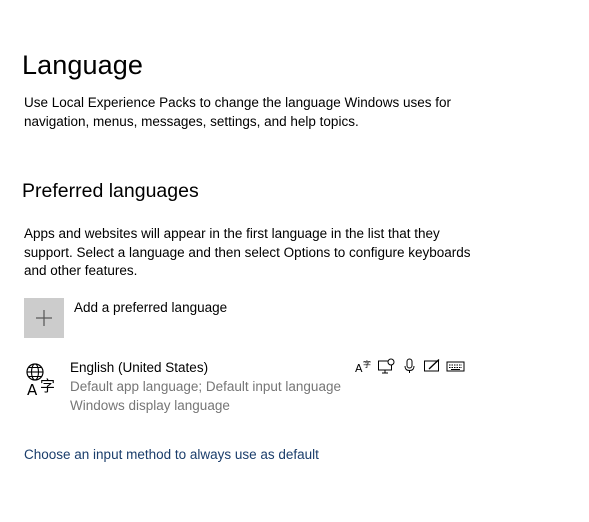  Describe the element at coordinates (151, 307) in the screenshot. I see `add-preferred-language-label: Add a preferred language` at that location.